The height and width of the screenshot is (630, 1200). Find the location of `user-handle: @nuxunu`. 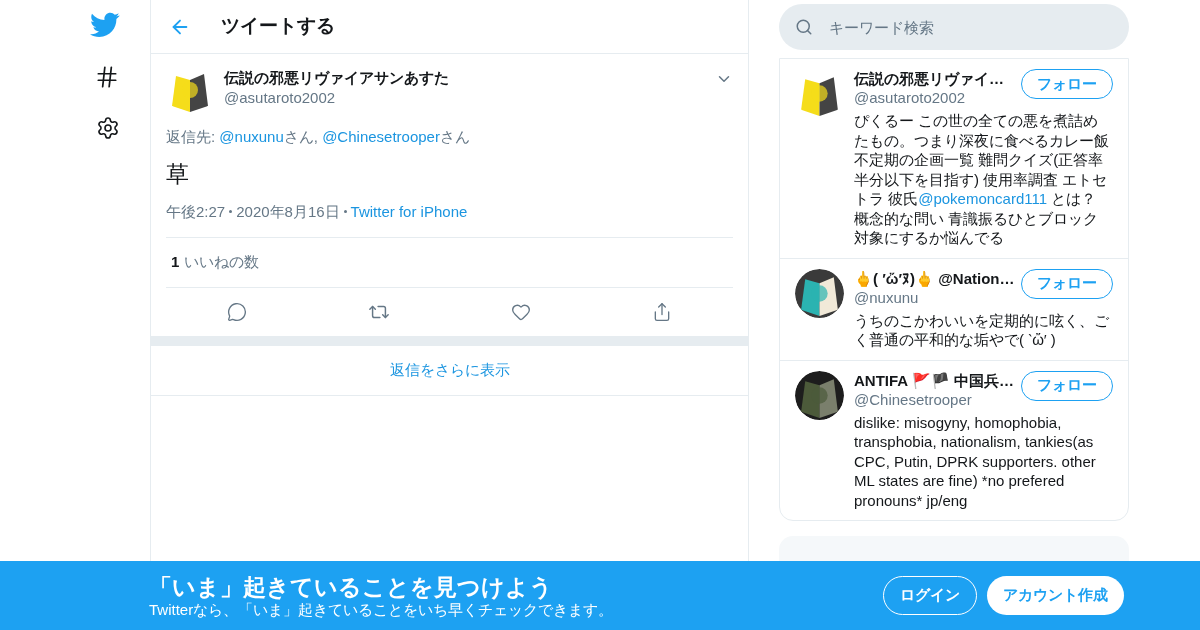

user-handle: @nuxunu is located at coordinates (887, 297).